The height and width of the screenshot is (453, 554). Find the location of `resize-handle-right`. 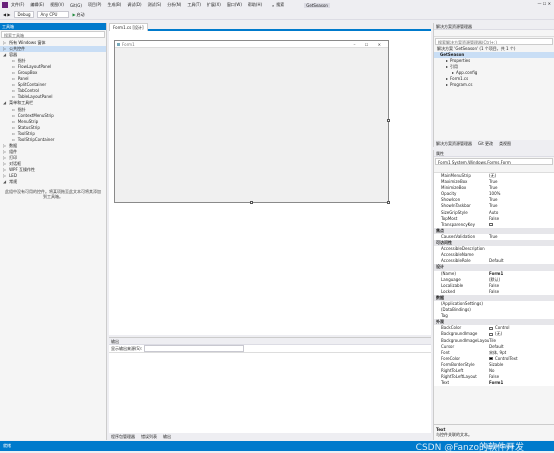

resize-handle-right is located at coordinates (388, 120).